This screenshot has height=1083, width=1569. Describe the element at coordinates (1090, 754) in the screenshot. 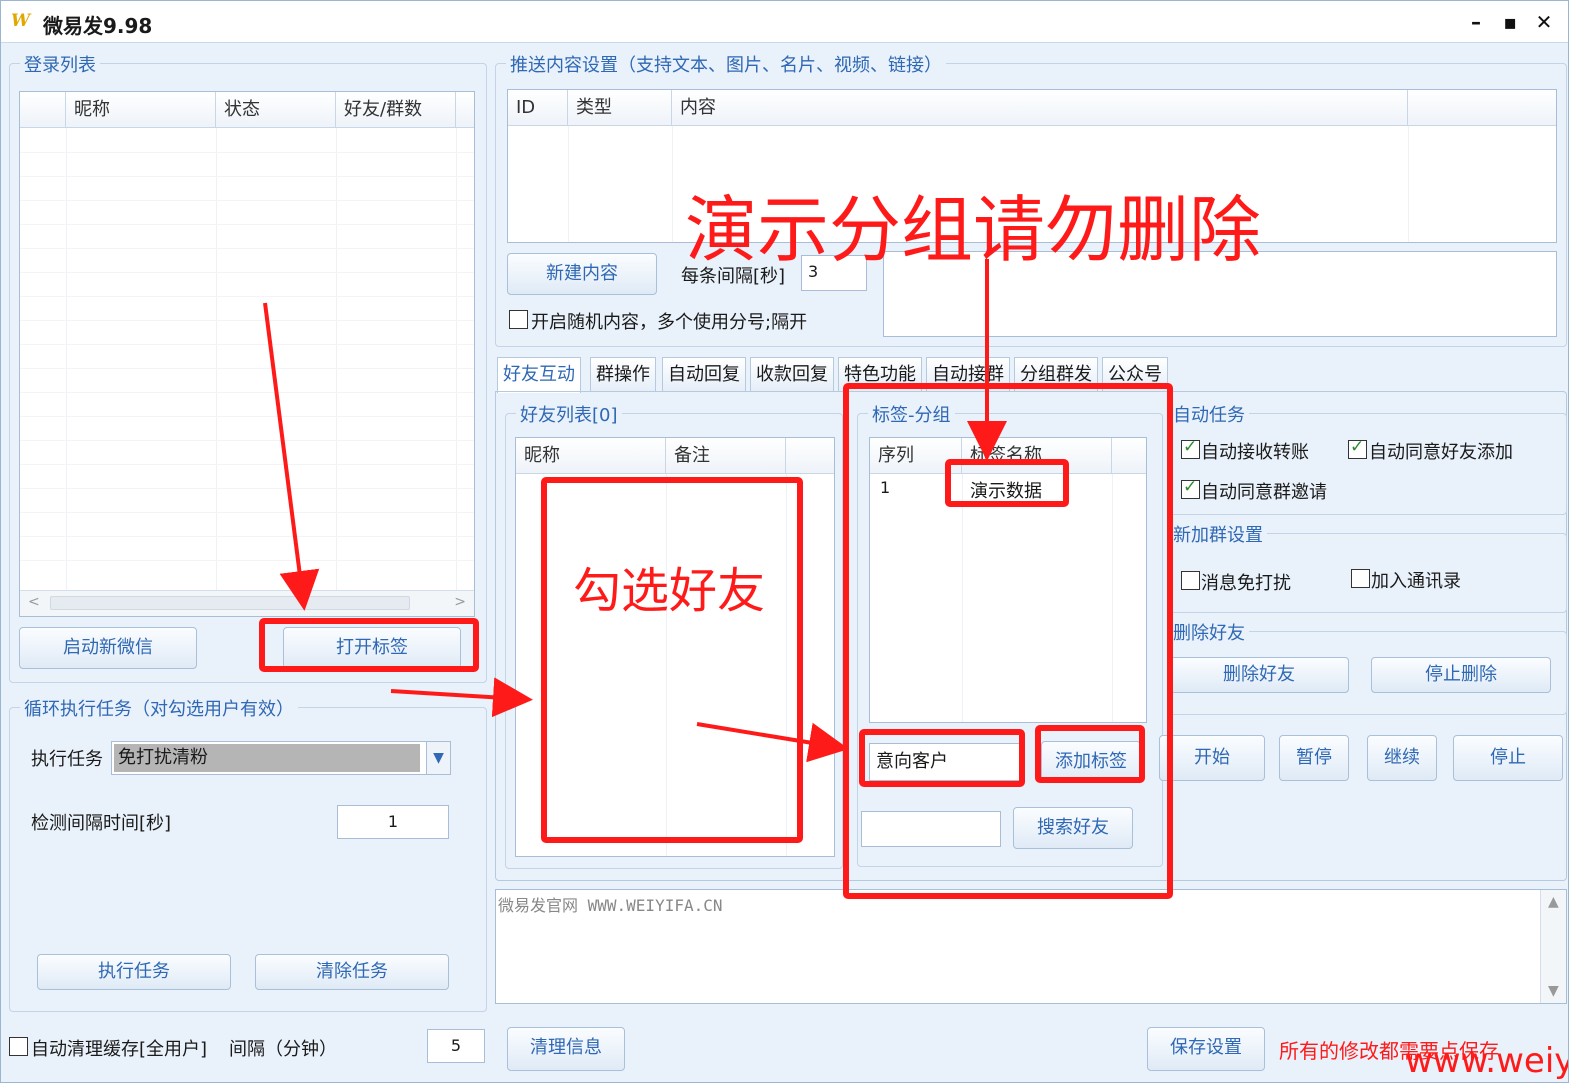

I see `highlight-add-tag` at that location.